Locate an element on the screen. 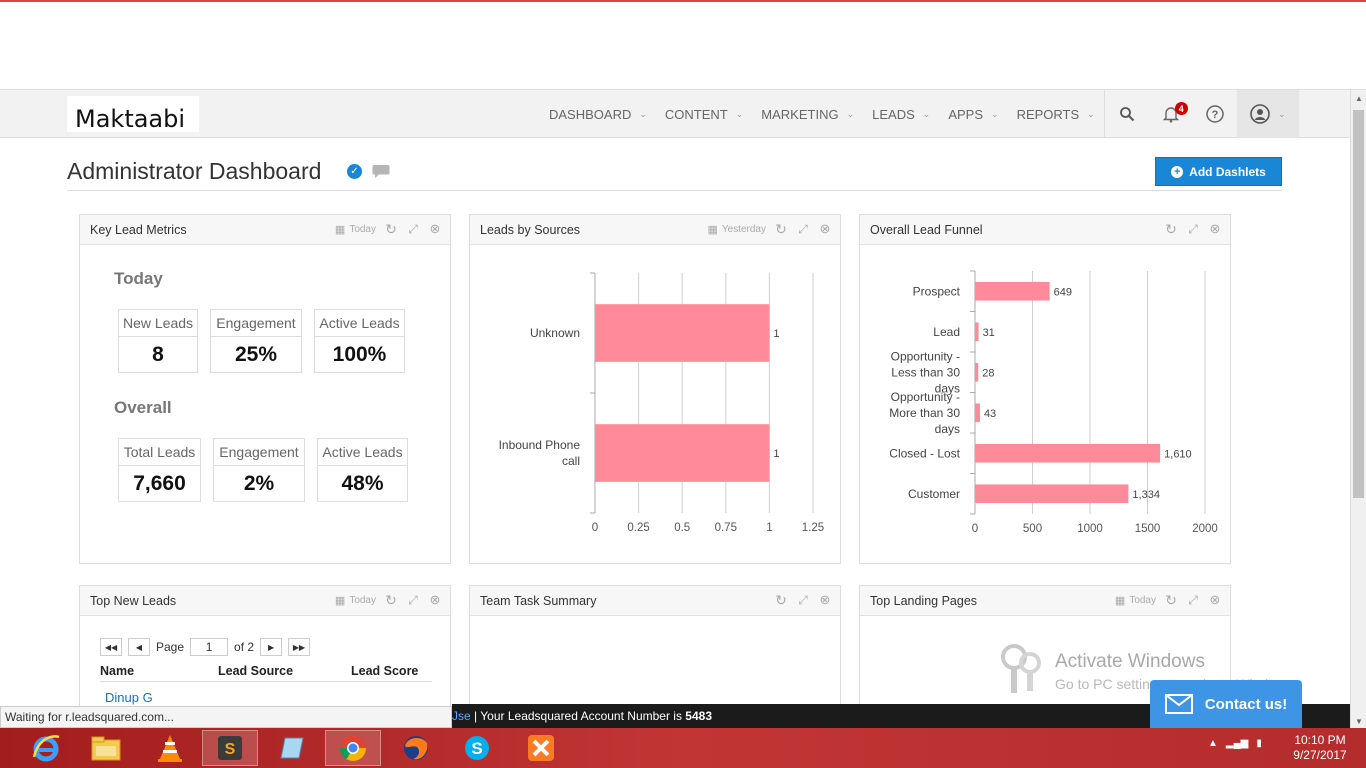 Image resolution: width=1366 pixels, height=768 pixels. dashlet-title: Team Task Summary is located at coordinates (538, 601).